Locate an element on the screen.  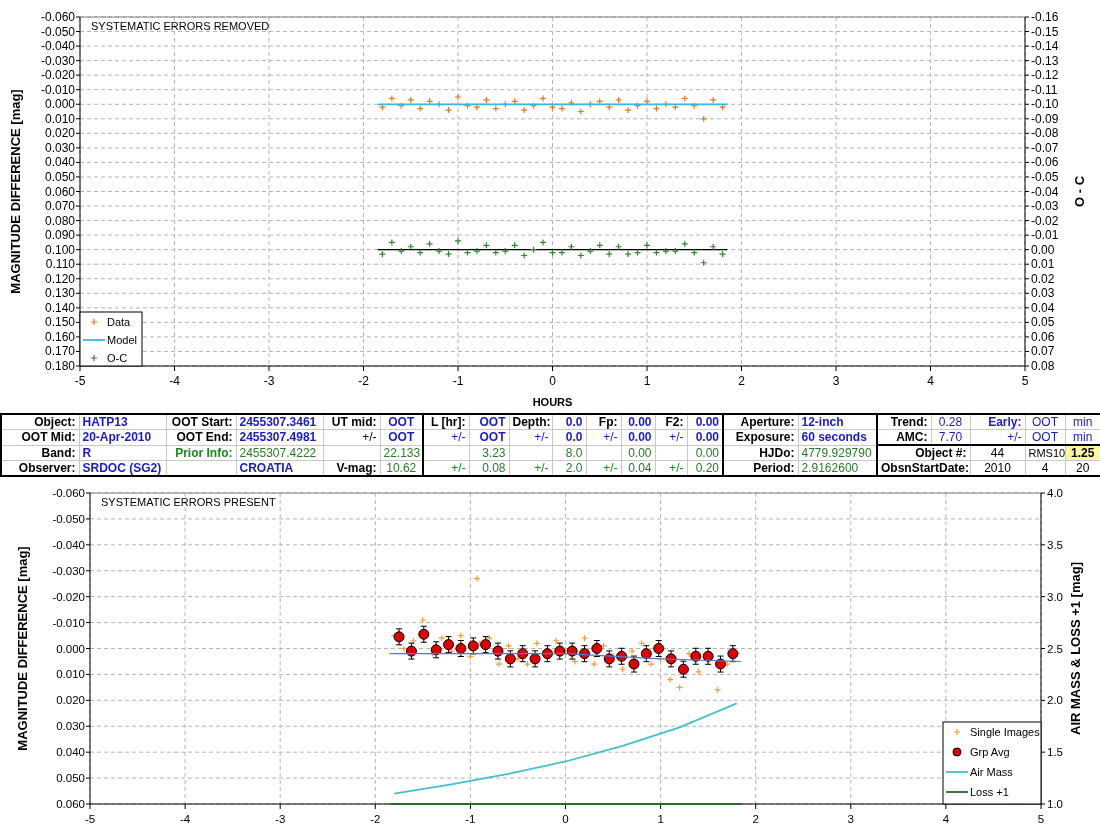
axis-title: AIR MASS & LOSS +1 [mag] is located at coordinates (1075, 648).